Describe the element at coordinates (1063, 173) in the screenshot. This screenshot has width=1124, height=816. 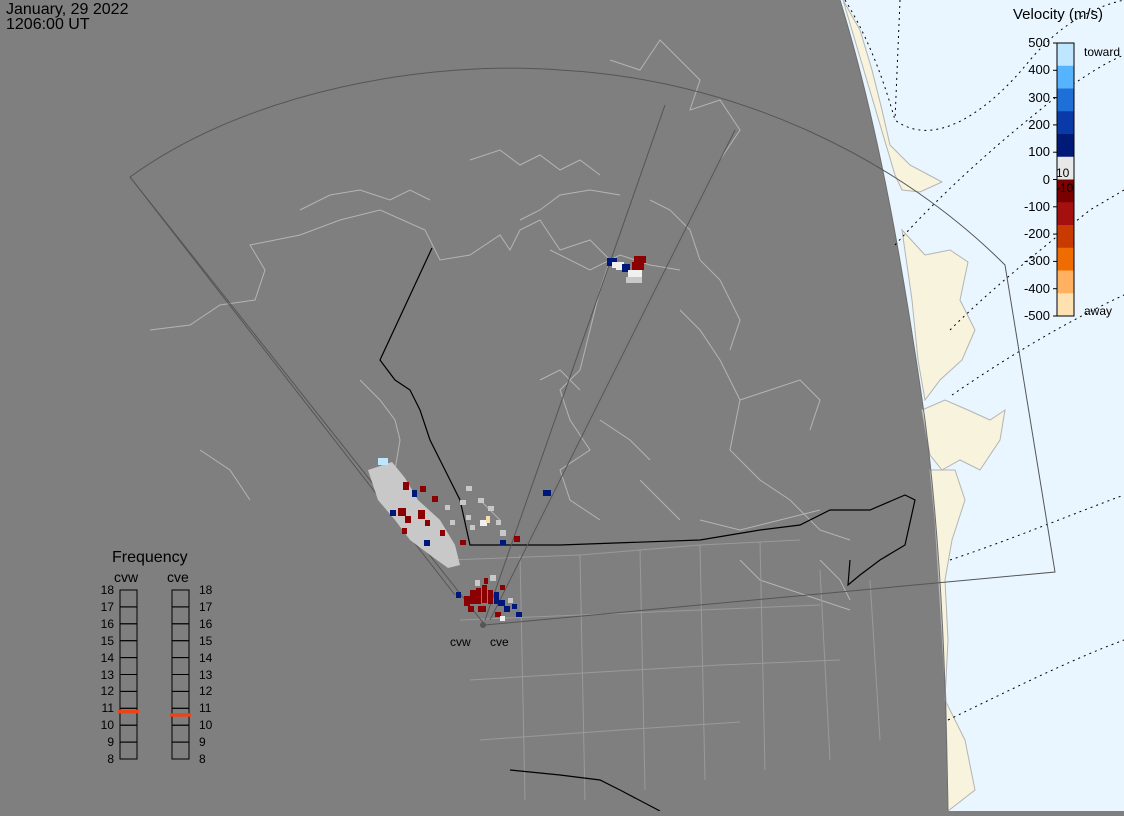
I see `threshold-pos-label: 10` at that location.